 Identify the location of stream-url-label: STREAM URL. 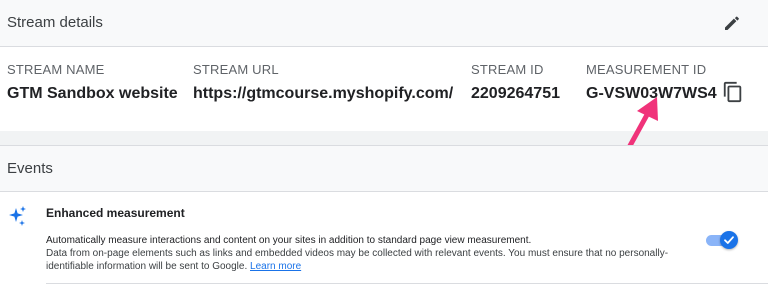
(236, 69).